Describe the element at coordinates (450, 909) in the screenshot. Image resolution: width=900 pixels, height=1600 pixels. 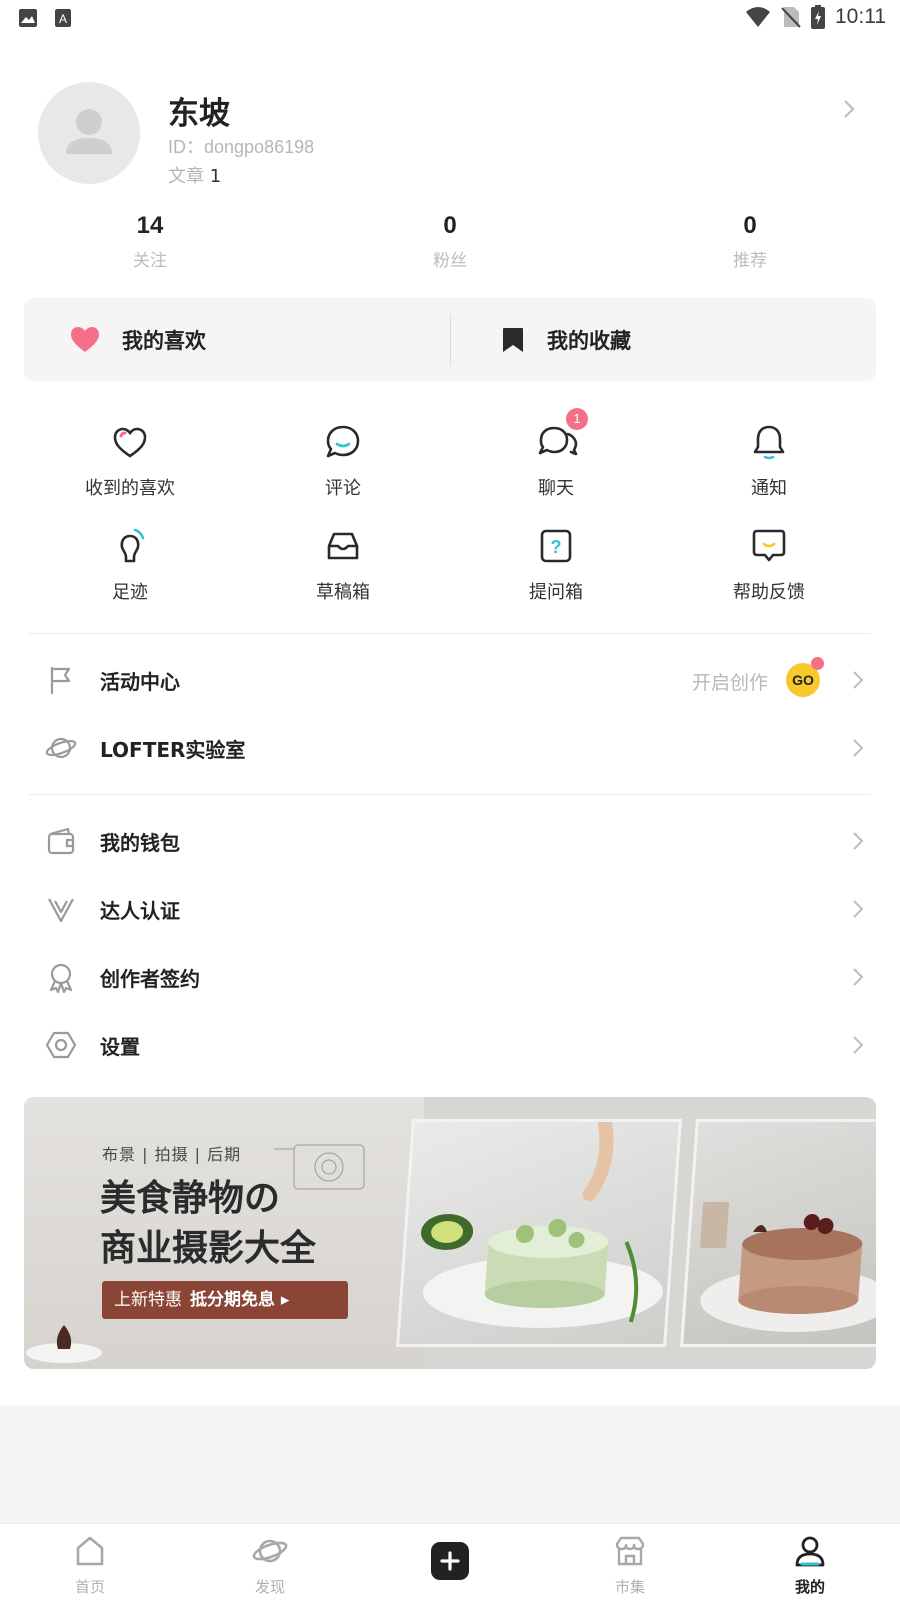
I see `menu-talent-verification: 达人认证` at that location.